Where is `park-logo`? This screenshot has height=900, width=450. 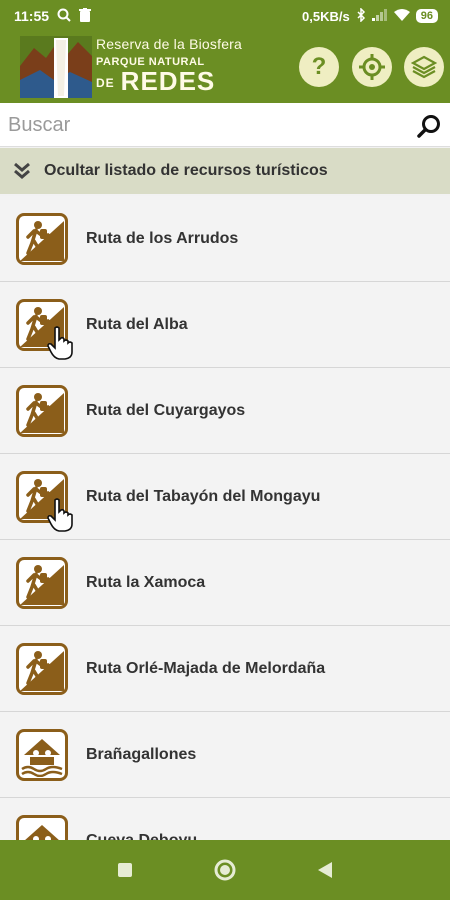 park-logo is located at coordinates (56, 67).